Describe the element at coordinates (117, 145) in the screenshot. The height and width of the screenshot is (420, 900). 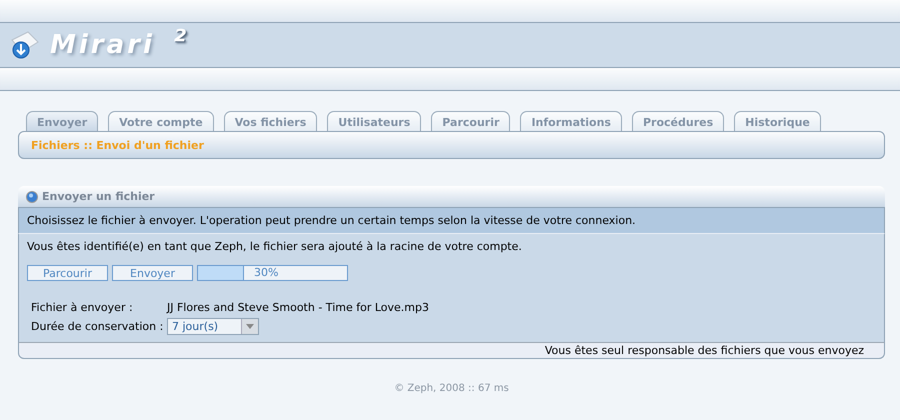
I see `breadcrumb: Fichiers :: Envoi d'un fichier` at that location.